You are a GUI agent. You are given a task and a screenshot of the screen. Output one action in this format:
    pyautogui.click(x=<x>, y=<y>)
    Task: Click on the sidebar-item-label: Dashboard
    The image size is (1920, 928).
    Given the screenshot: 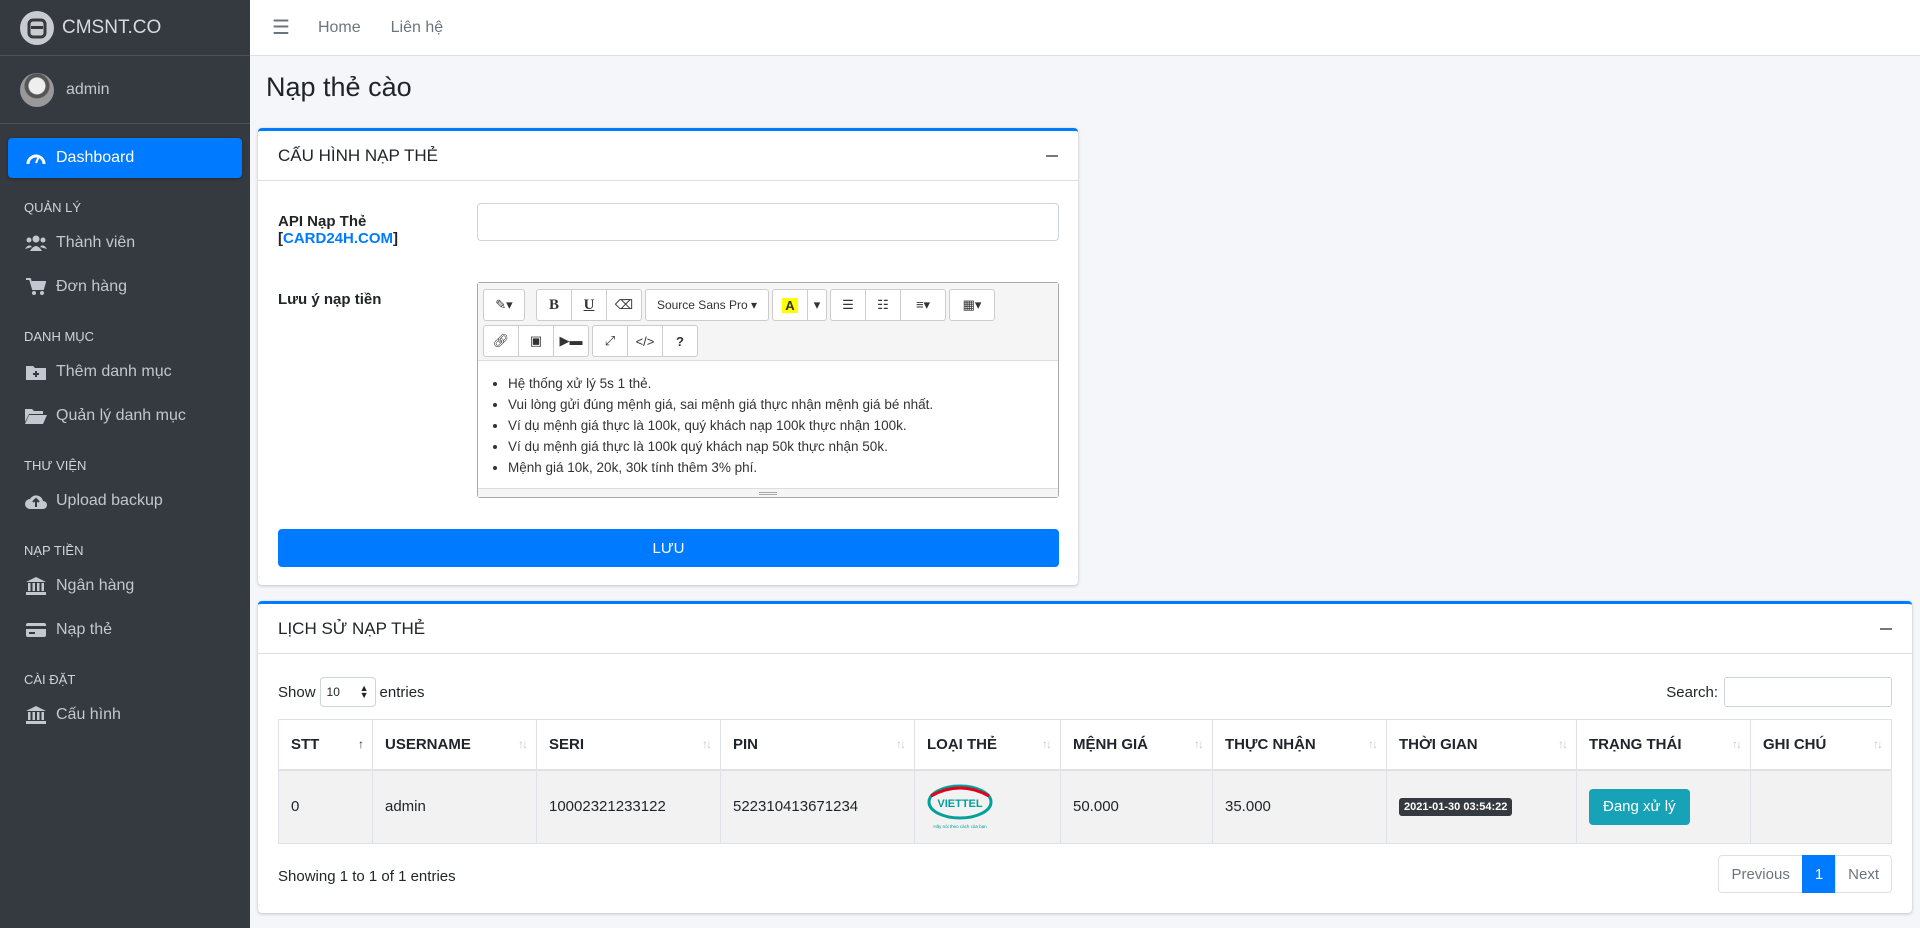 What is the action you would take?
    pyautogui.click(x=95, y=157)
    